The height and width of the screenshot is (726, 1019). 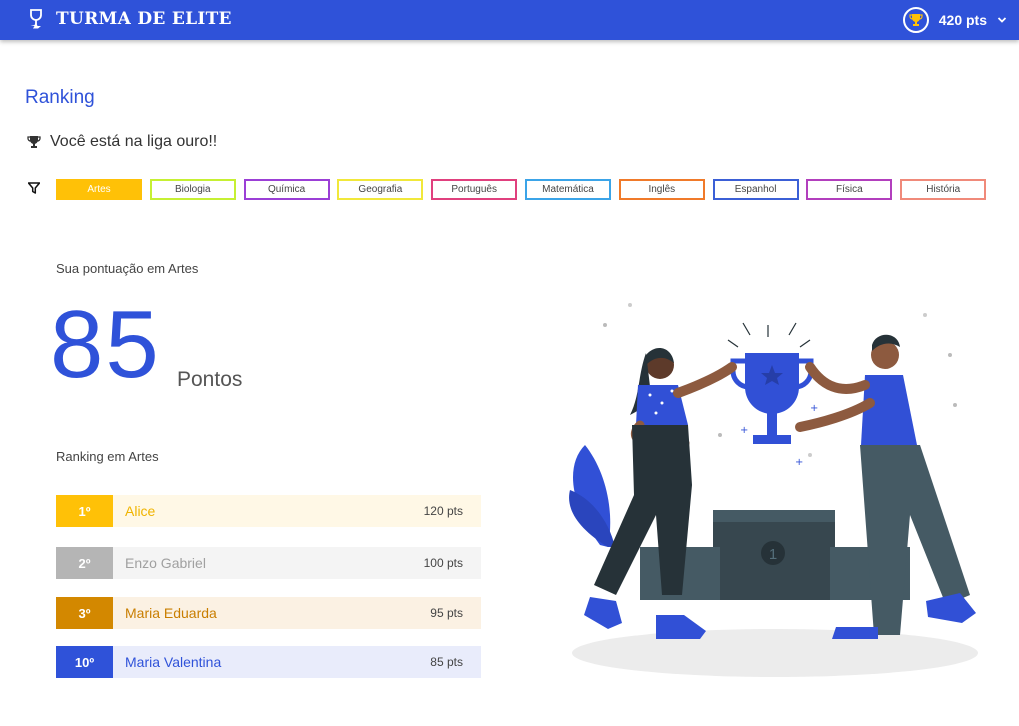 I want to click on top-bar: TURMA DE ELITE 420 pts, so click(x=509, y=20).